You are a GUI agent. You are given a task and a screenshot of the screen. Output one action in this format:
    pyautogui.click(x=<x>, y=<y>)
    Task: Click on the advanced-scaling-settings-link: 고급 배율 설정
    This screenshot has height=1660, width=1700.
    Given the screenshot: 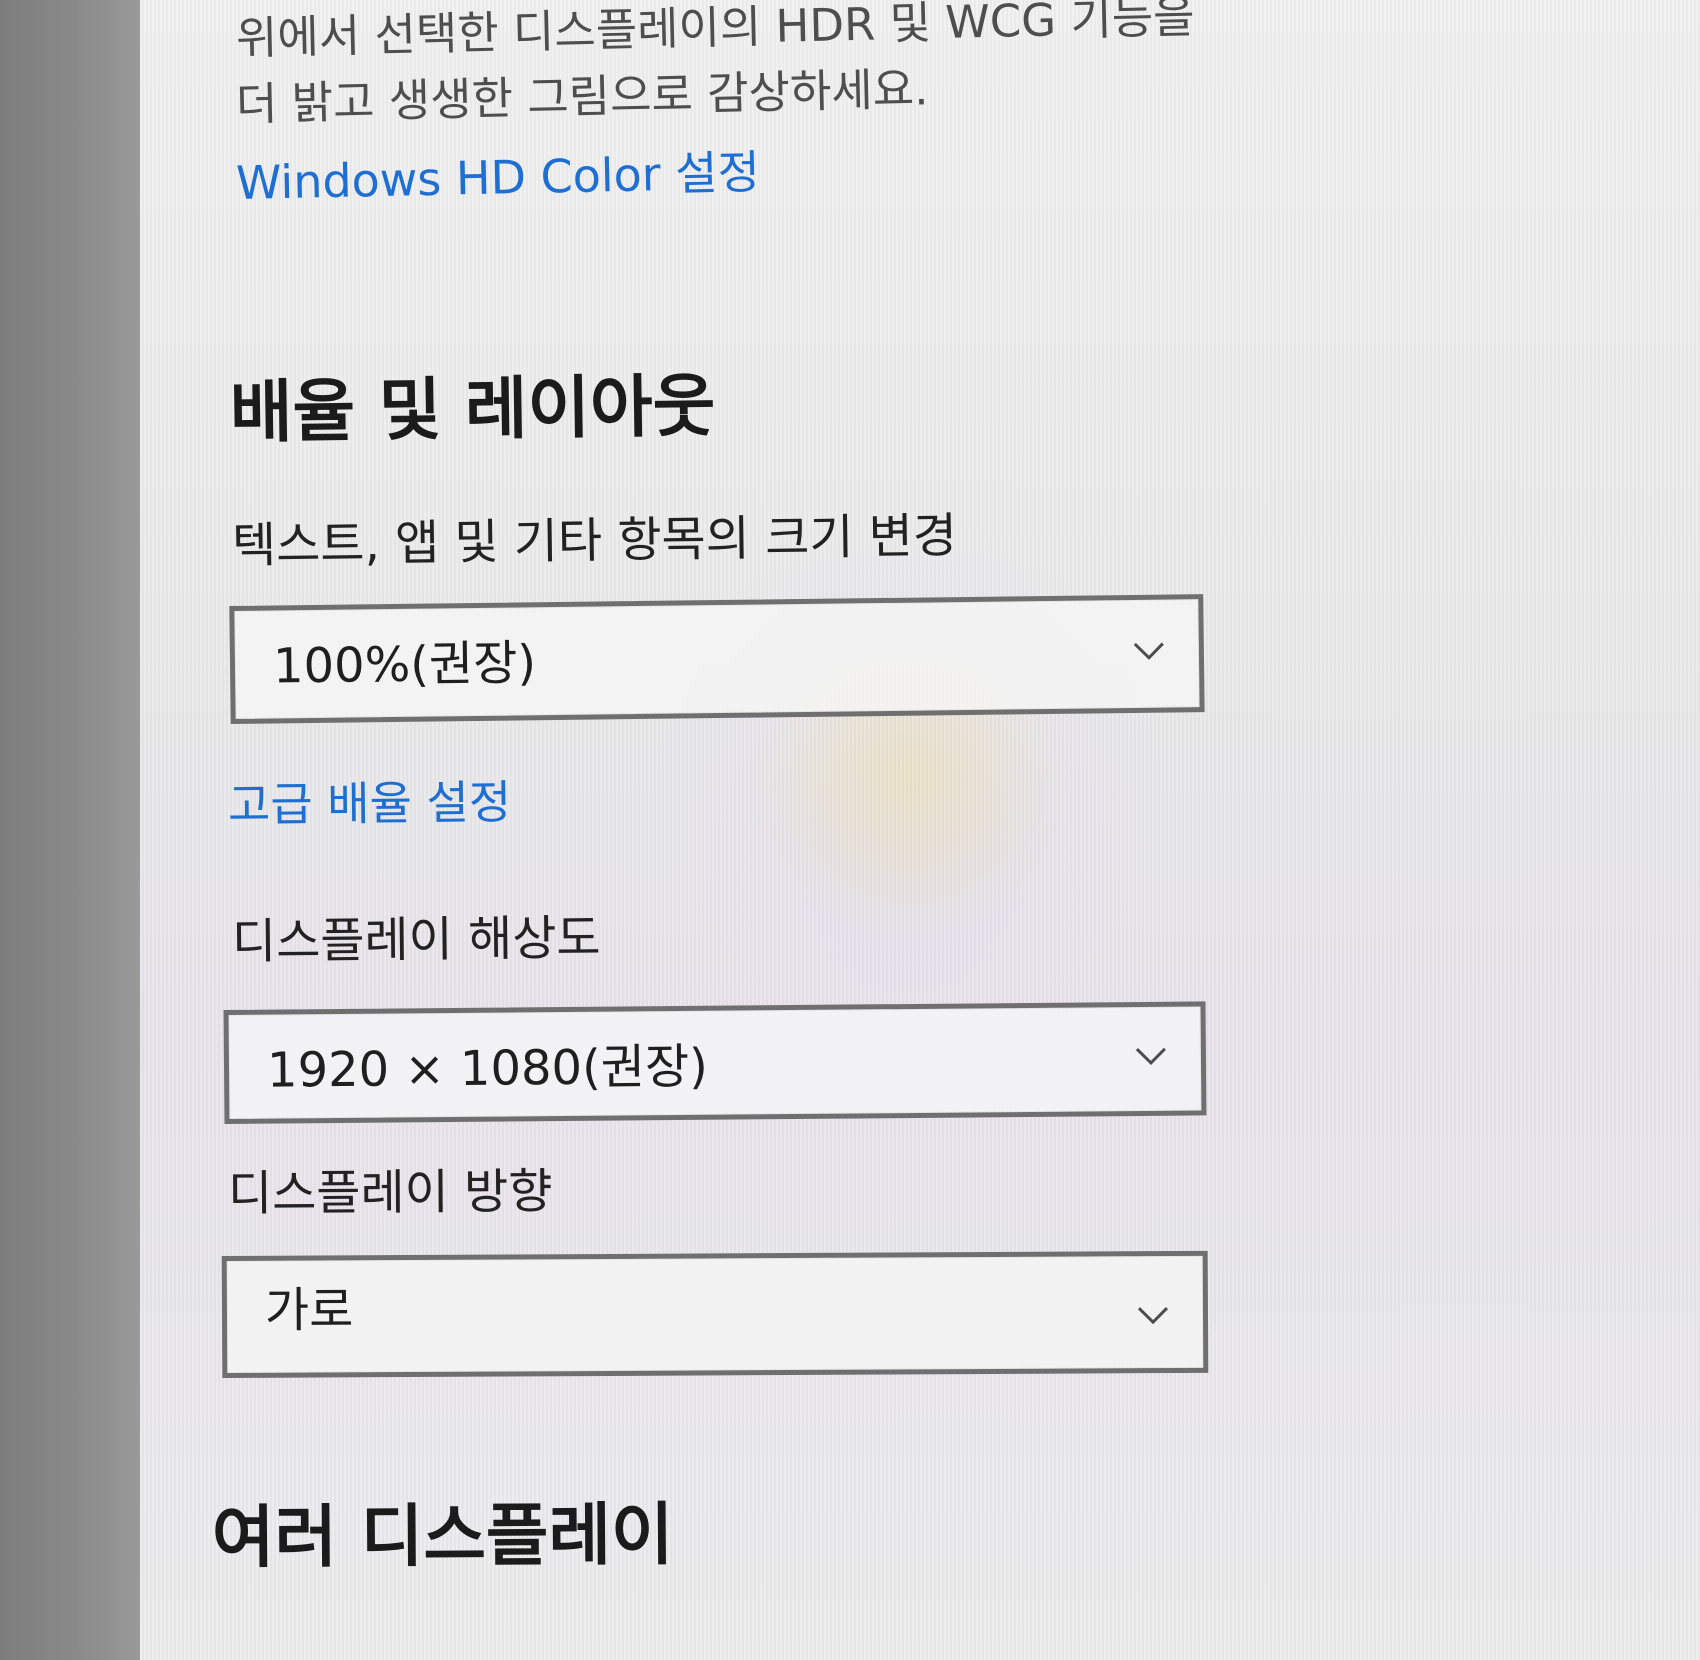 What is the action you would take?
    pyautogui.click(x=370, y=803)
    